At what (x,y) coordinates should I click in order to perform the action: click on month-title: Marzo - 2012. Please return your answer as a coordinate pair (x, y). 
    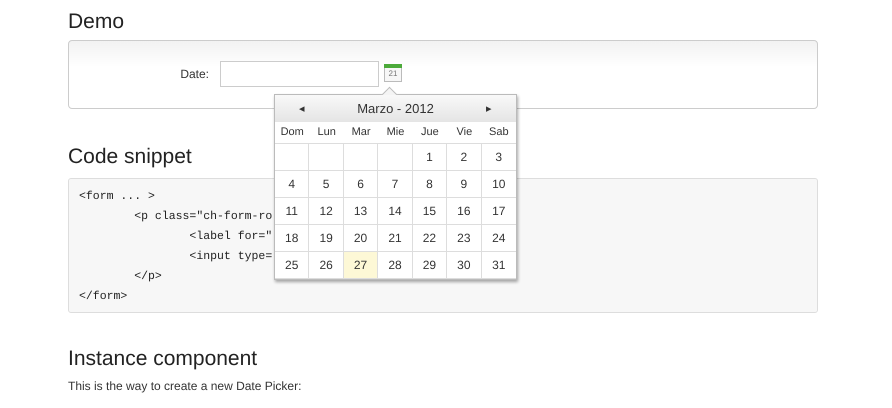
    Looking at the image, I should click on (395, 108).